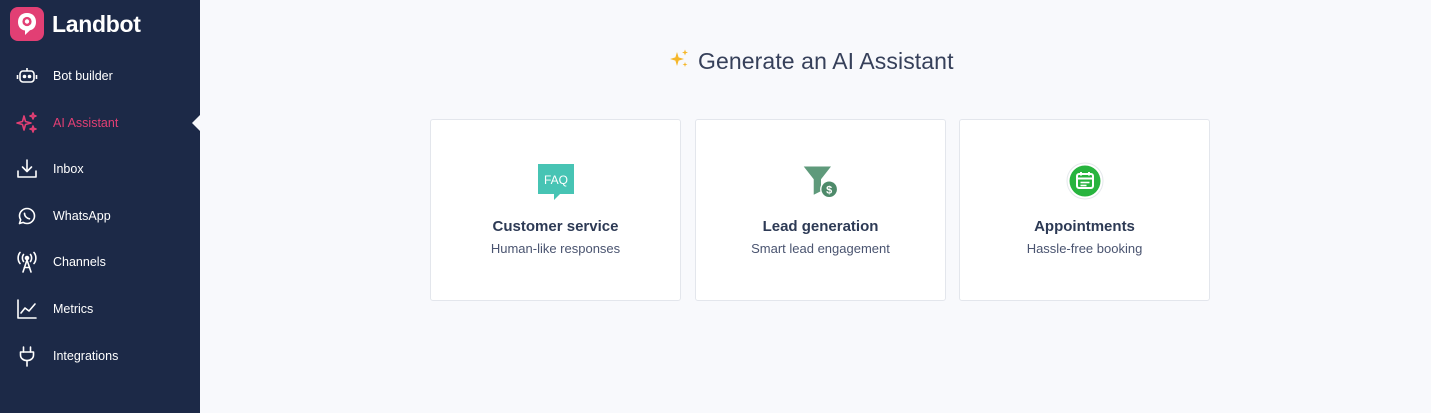 This screenshot has height=413, width=1431. What do you see at coordinates (679, 61) in the screenshot?
I see `sparkles-emoji-icon` at bounding box center [679, 61].